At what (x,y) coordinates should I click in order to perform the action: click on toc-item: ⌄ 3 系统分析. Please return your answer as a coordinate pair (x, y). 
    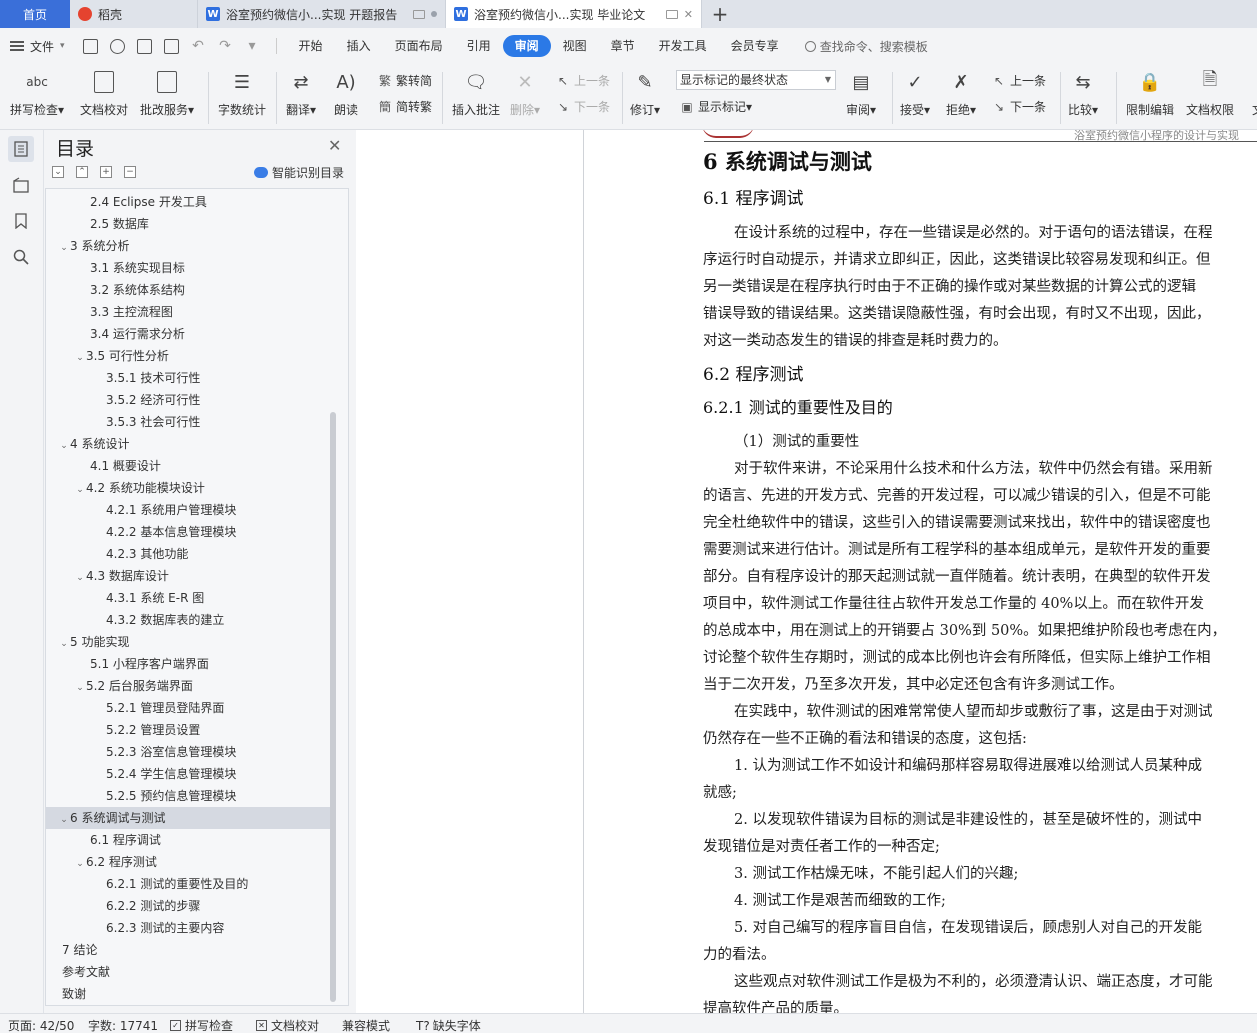
    Looking at the image, I should click on (188, 246).